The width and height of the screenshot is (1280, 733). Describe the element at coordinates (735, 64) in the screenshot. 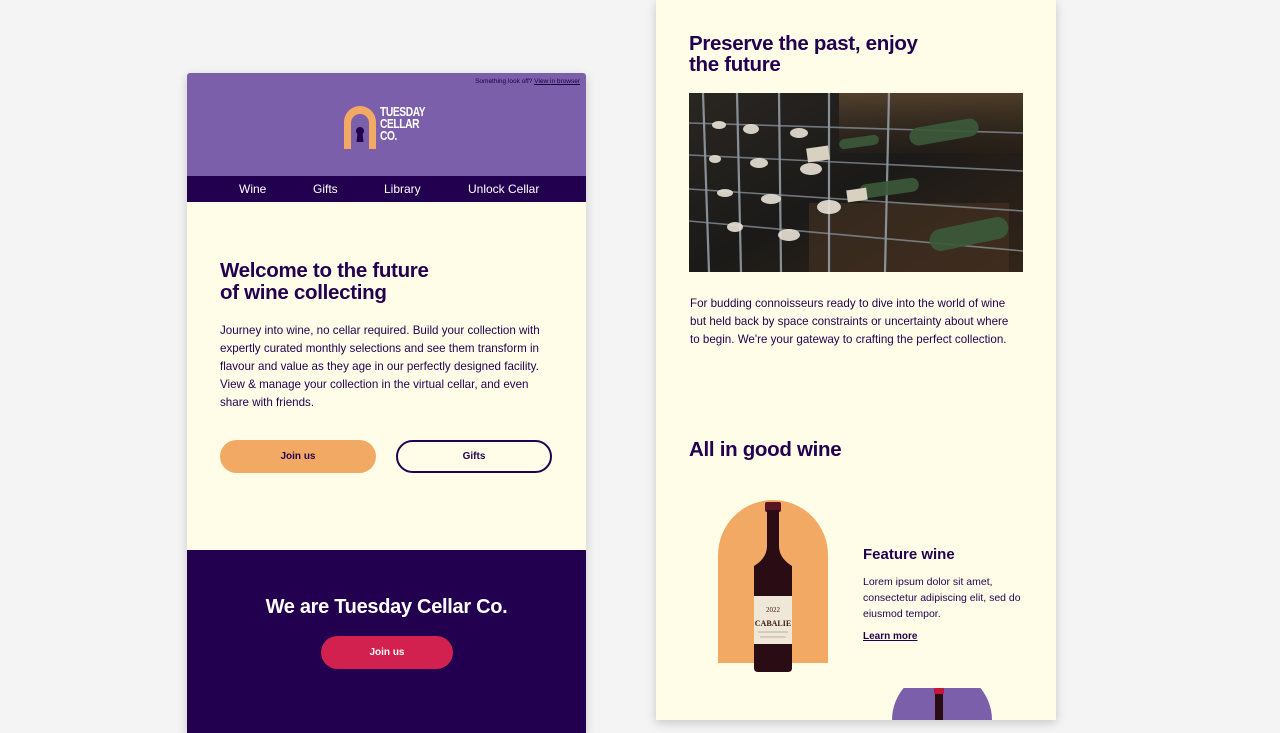

I see `section-title-line-2: the future` at that location.